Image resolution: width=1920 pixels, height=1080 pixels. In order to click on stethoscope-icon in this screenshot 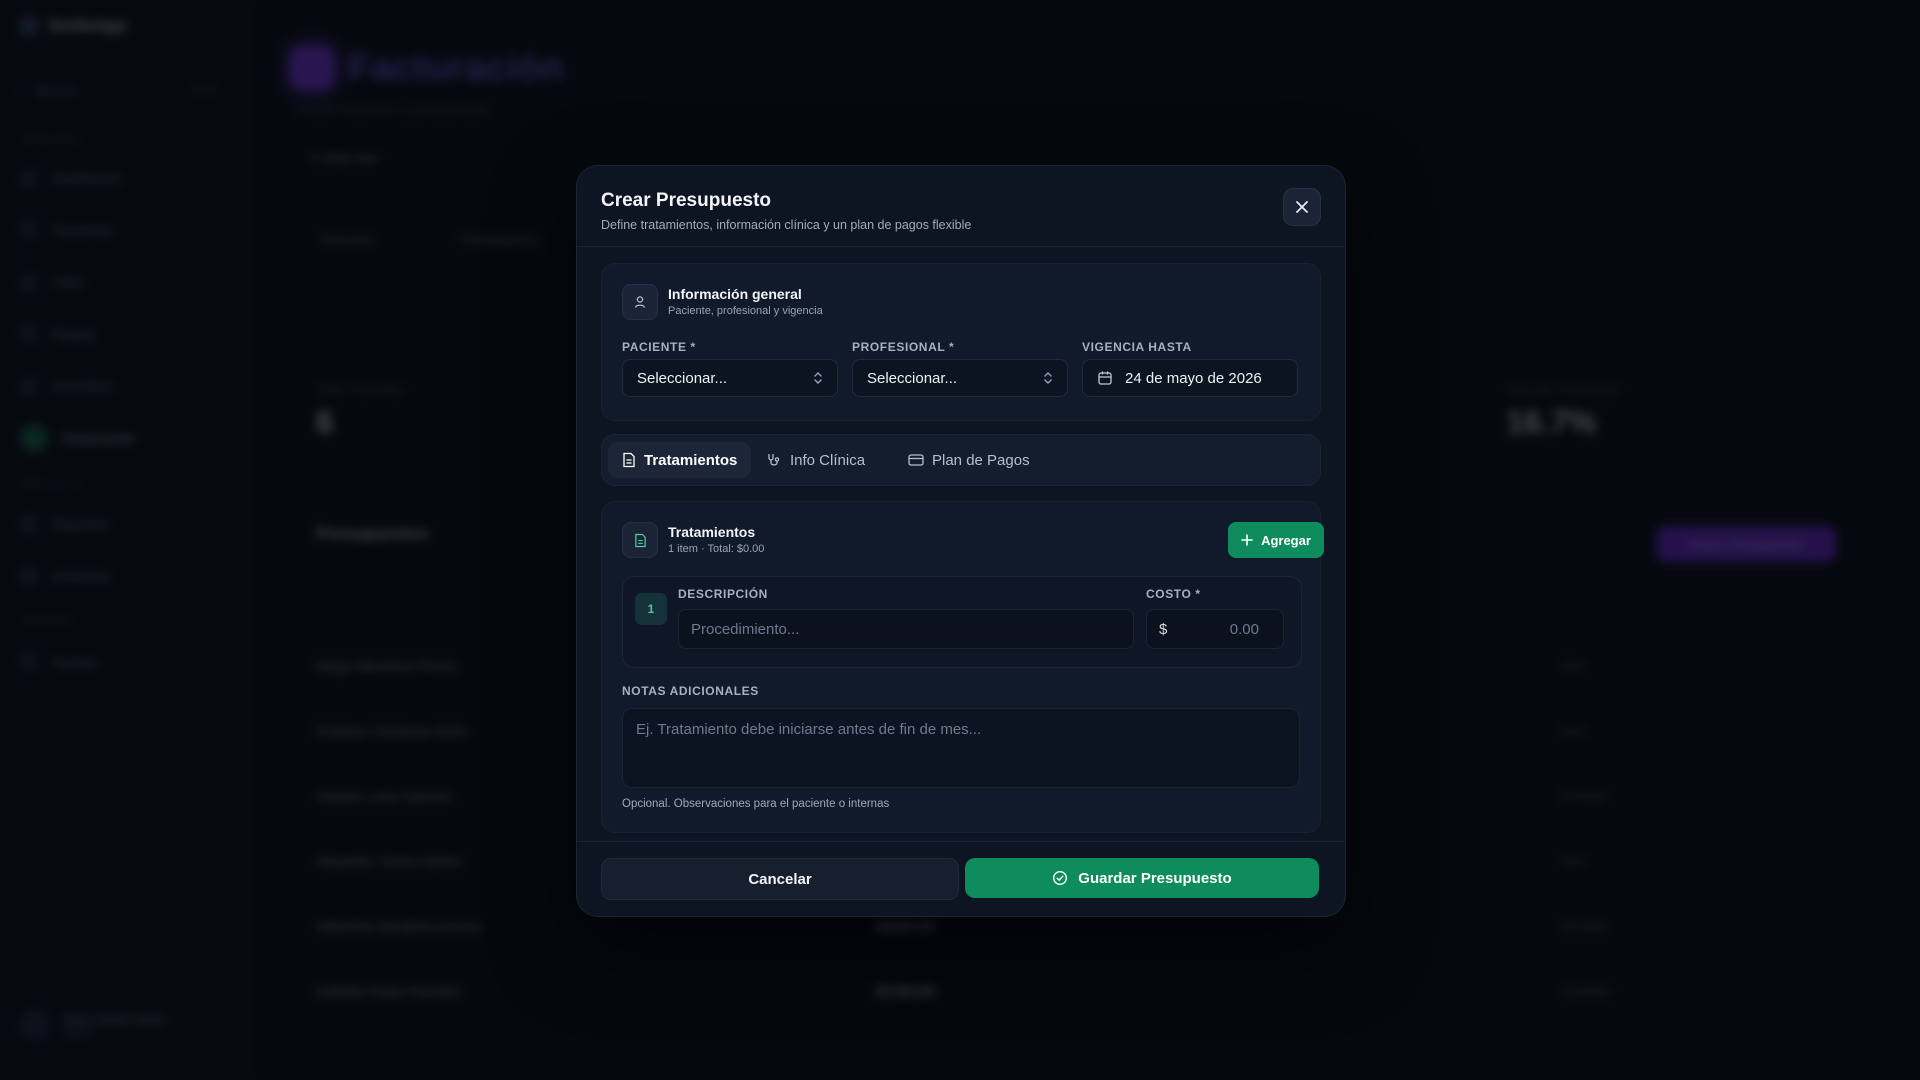, I will do `click(774, 460)`.